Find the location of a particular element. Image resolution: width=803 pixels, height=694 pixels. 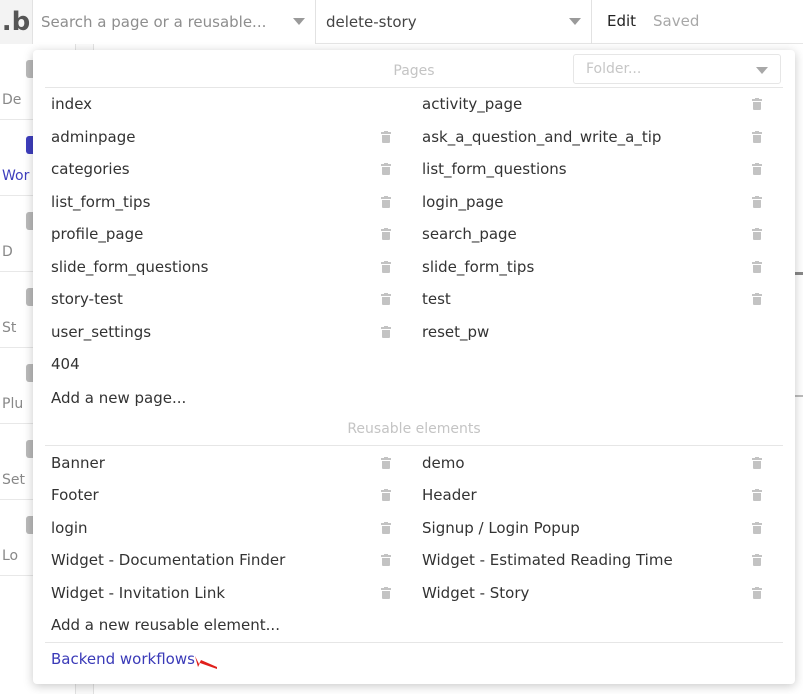

reusable-item-header: Header is located at coordinates (449, 495).